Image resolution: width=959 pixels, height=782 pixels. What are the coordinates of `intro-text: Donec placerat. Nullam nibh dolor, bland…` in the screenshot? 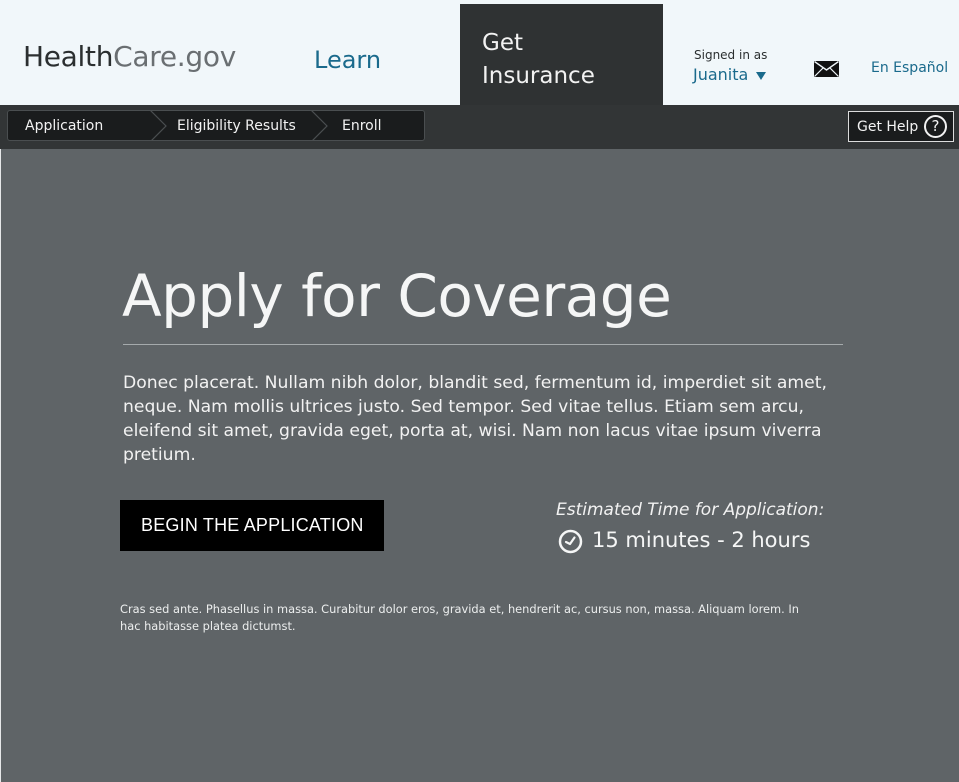 It's located at (475, 419).